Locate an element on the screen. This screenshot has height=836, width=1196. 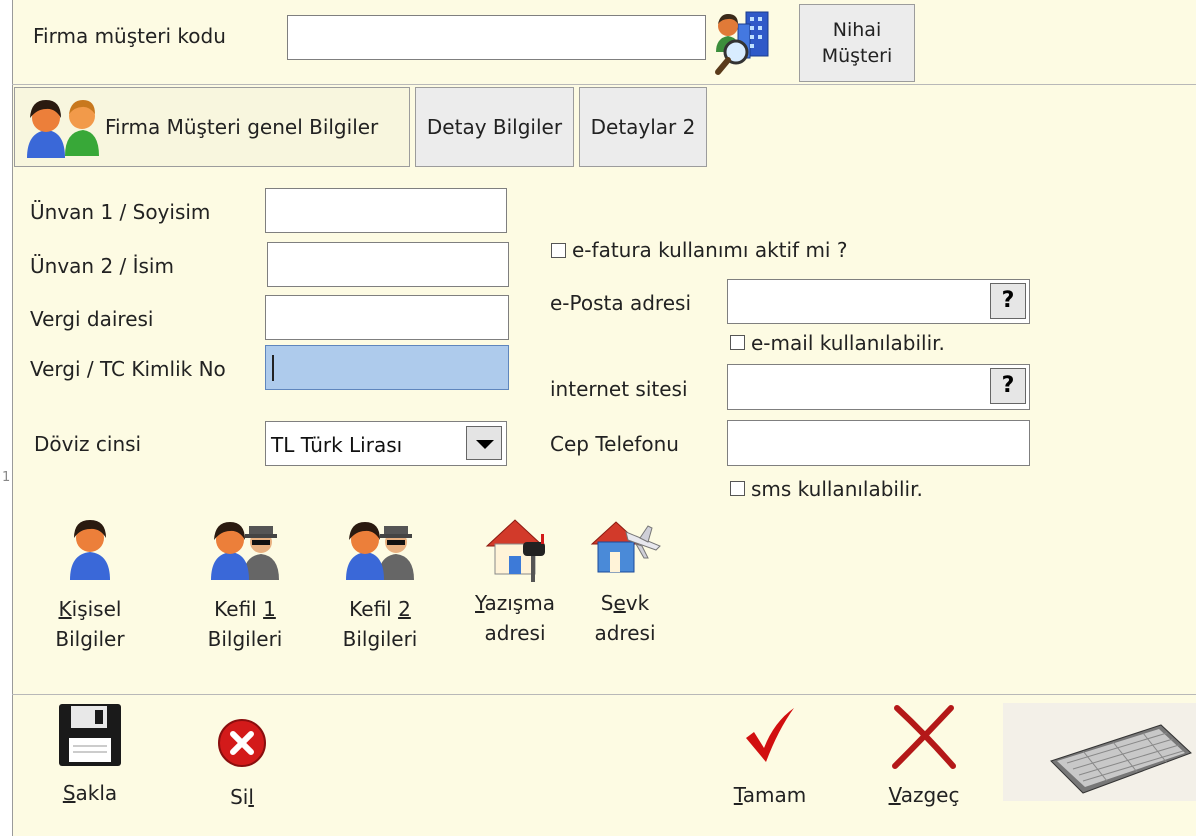
correspondence-address-button: Yazışma adresi is located at coordinates (515, 580).